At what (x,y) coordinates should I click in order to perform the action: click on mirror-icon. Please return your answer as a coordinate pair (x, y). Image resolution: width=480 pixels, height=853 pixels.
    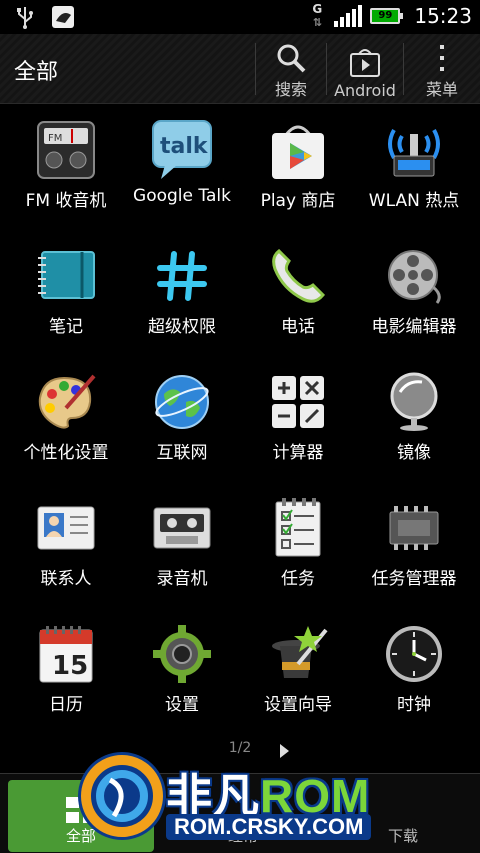
    Looking at the image, I should click on (414, 402).